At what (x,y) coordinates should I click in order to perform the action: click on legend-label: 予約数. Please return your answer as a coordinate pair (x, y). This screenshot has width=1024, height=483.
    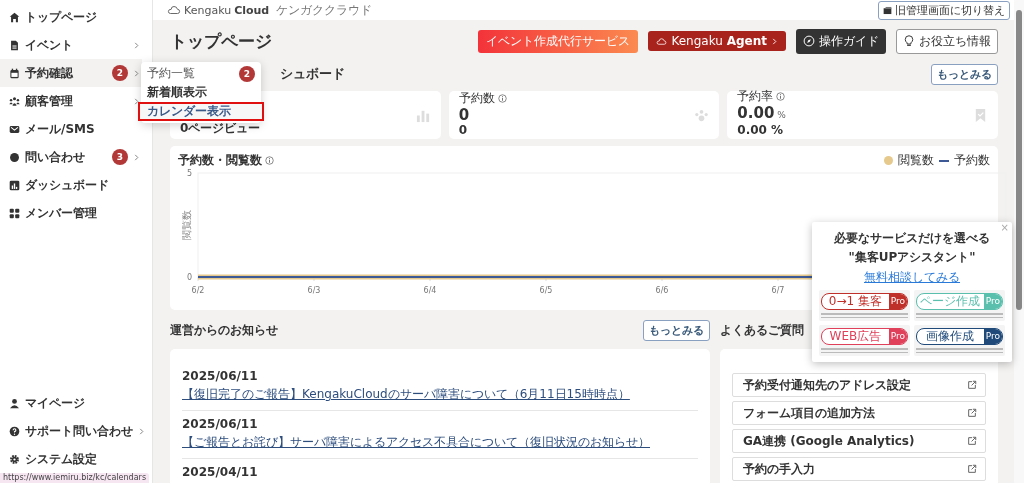
    Looking at the image, I should click on (972, 160).